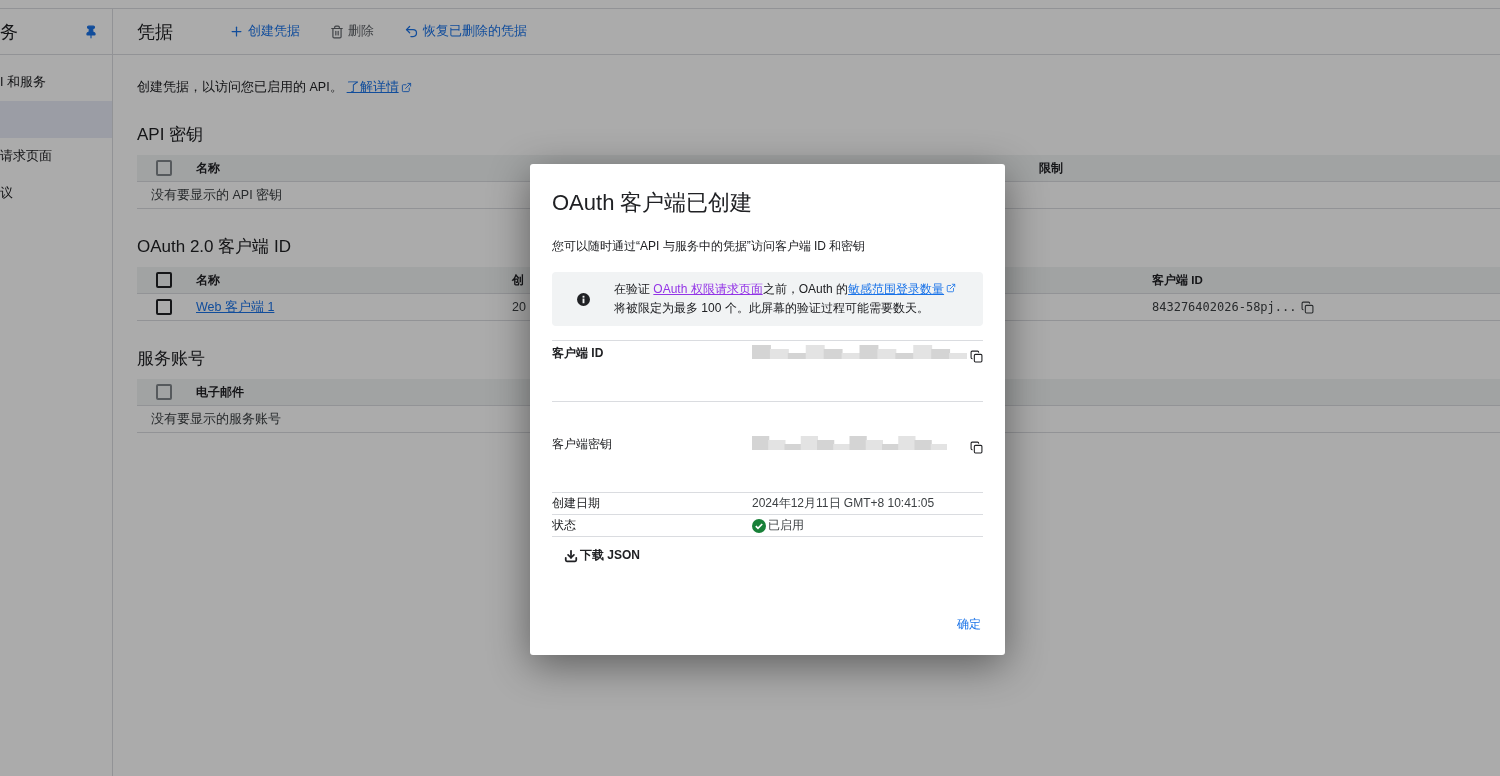 Image resolution: width=1500 pixels, height=776 pixels. What do you see at coordinates (519, 307) in the screenshot?
I see `table-cell: 20` at bounding box center [519, 307].